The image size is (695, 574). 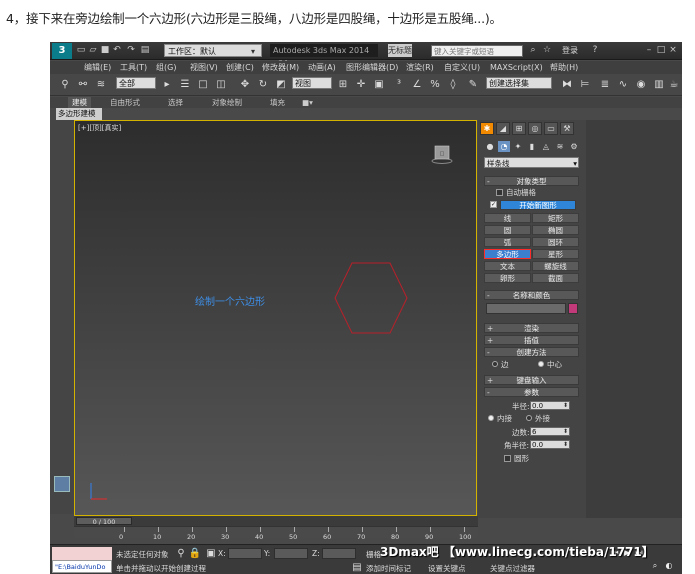 I want to click on radius-spinner: 0.0 ⬍, so click(x=550, y=405).